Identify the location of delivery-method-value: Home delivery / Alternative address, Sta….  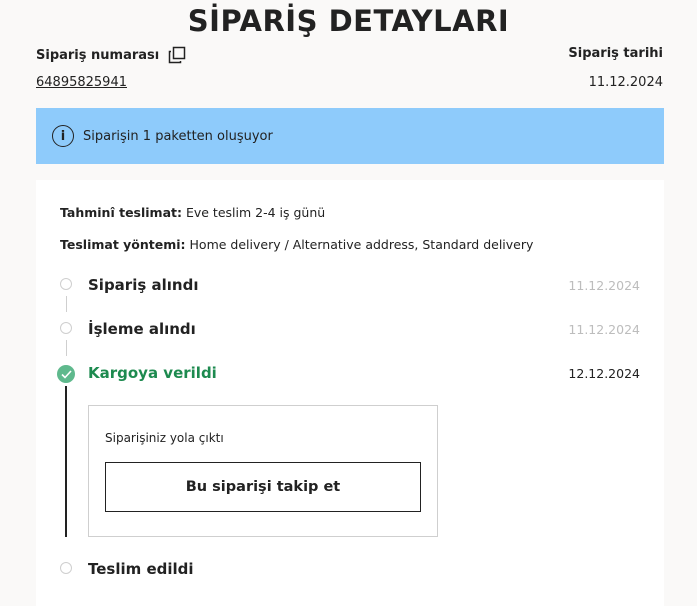
(359, 244).